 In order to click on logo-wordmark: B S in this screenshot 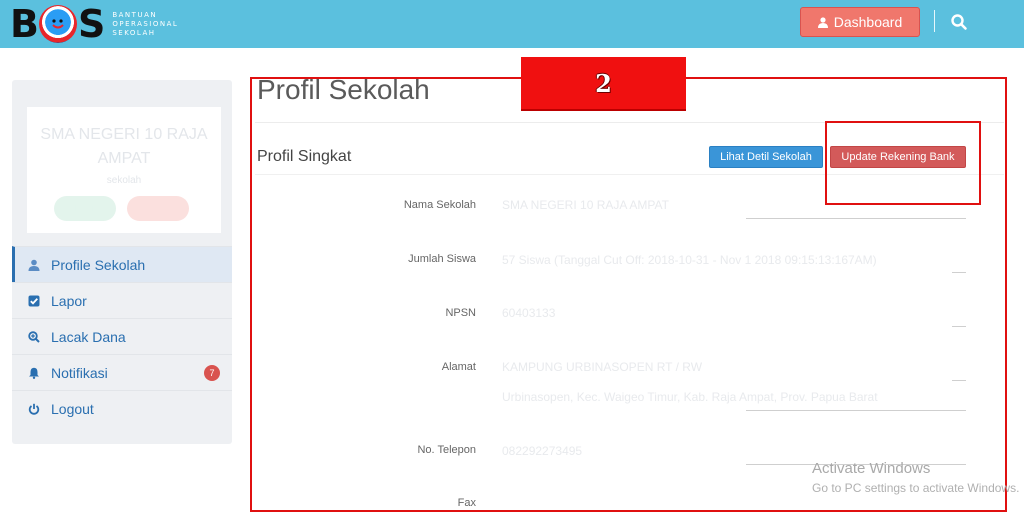, I will do `click(57, 24)`.